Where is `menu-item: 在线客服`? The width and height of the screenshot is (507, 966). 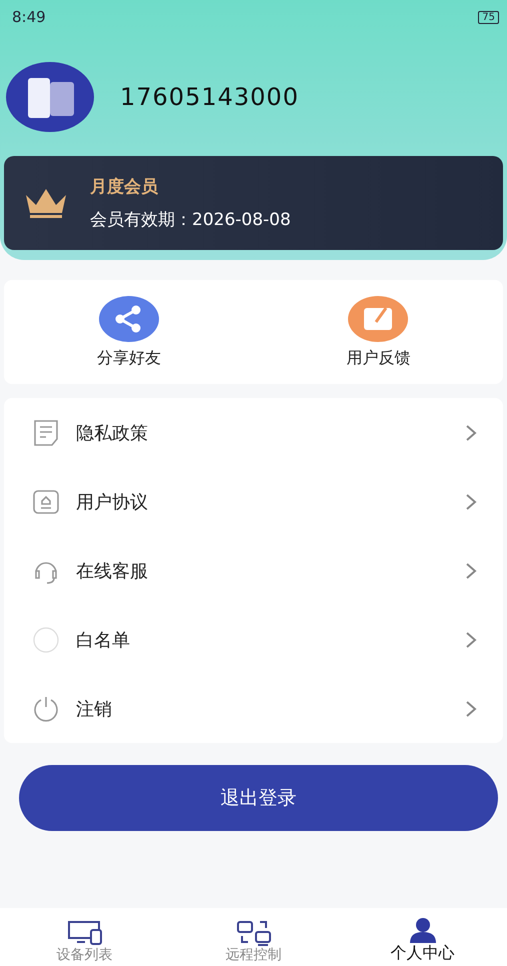 menu-item: 在线客服 is located at coordinates (253, 570).